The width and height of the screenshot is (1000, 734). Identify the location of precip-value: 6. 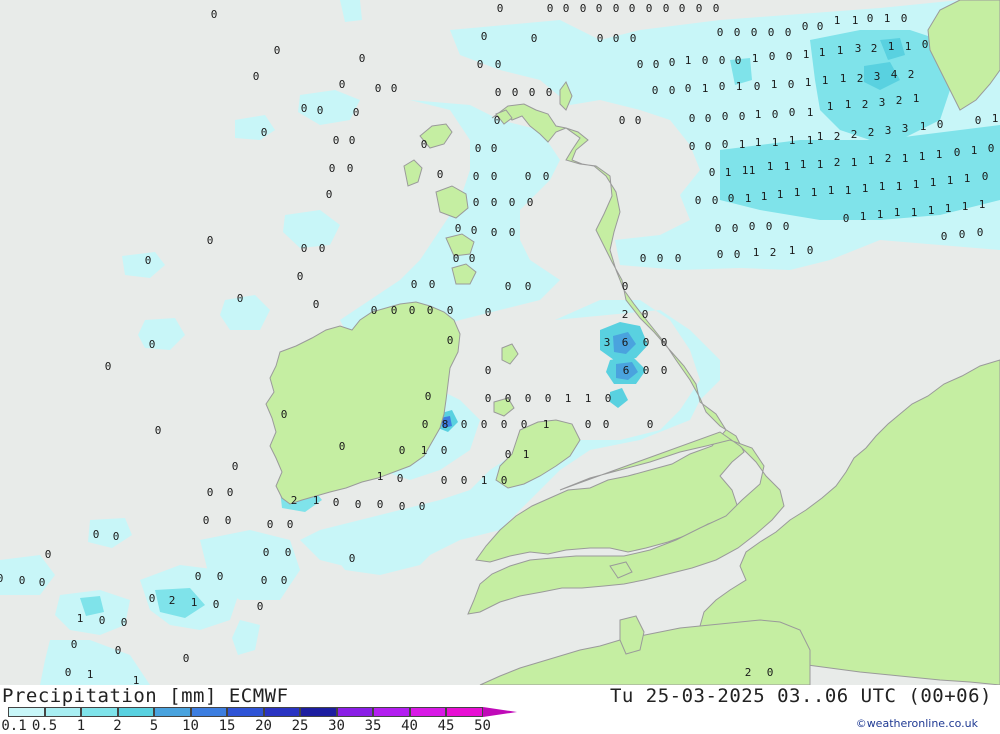
(626, 370).